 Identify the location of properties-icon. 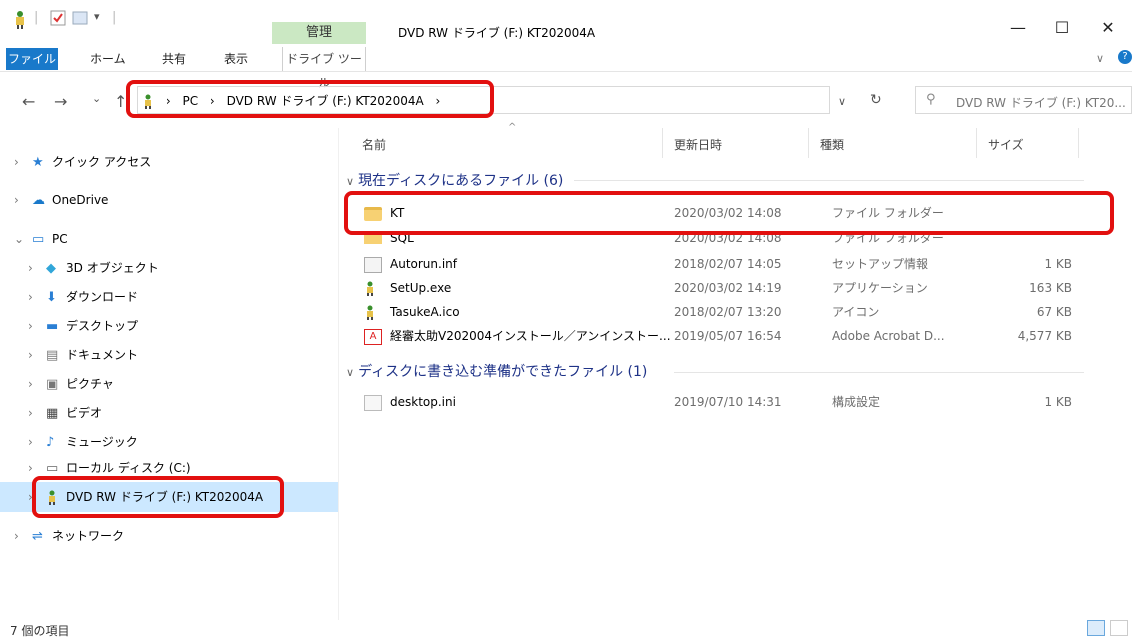
(58, 20).